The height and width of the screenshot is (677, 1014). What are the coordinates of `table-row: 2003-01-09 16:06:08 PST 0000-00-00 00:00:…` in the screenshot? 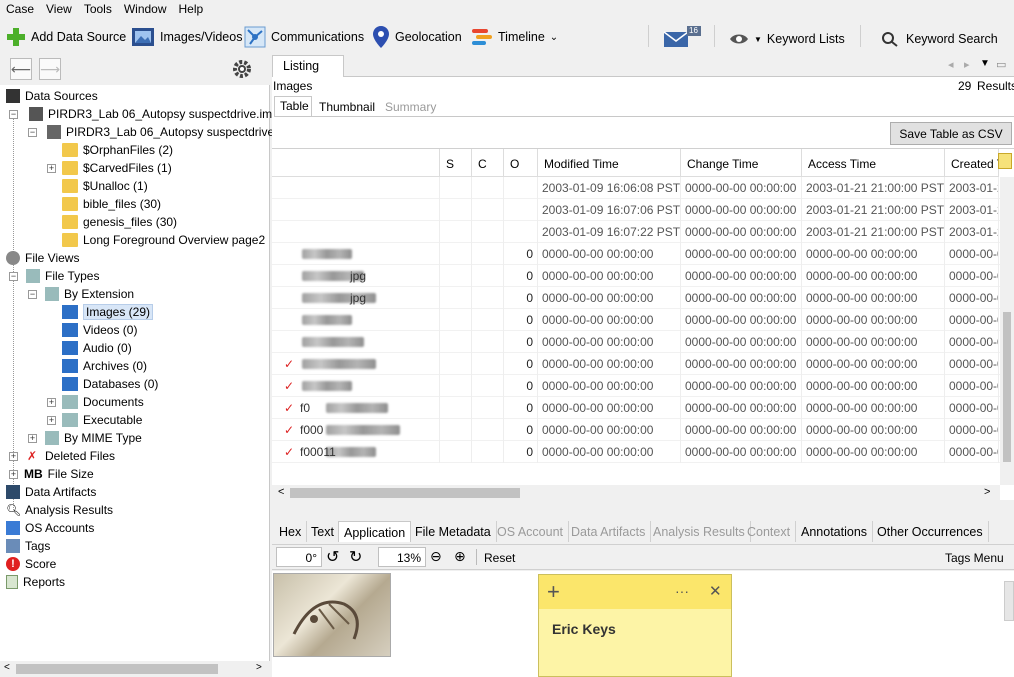 It's located at (636, 188).